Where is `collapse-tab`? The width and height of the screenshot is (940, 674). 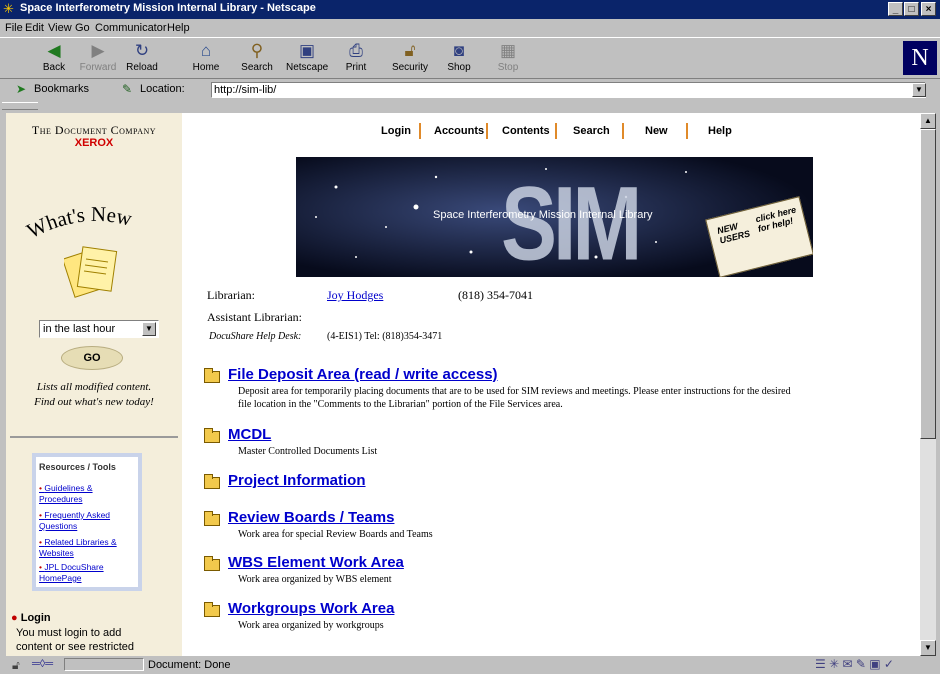
collapse-tab is located at coordinates (20, 106).